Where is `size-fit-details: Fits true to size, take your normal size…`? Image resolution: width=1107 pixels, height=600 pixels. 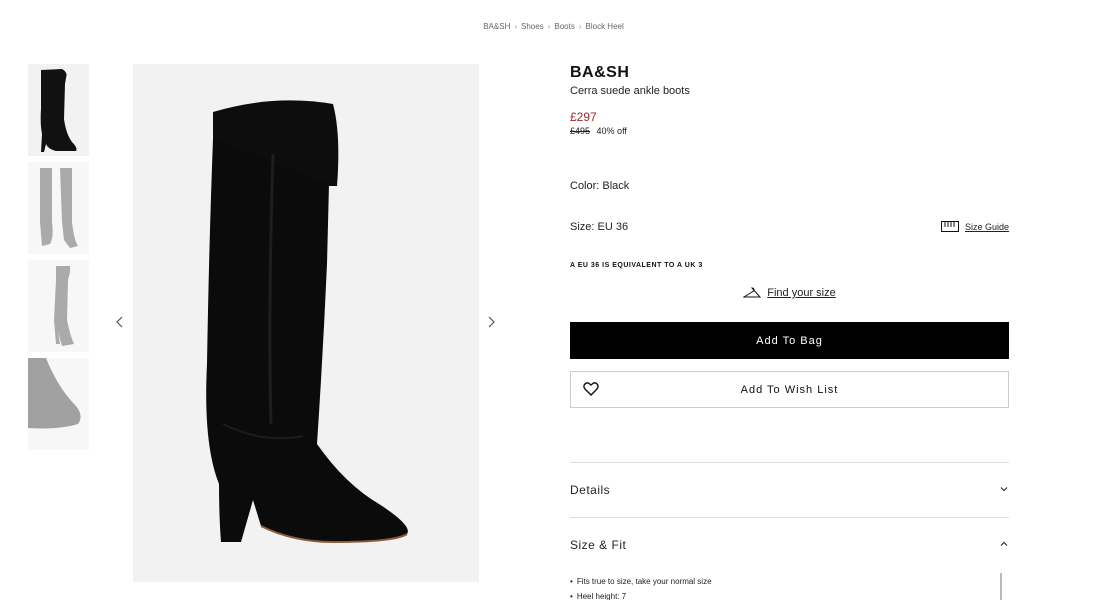
size-fit-details: Fits true to size, take your normal size… is located at coordinates (644, 587).